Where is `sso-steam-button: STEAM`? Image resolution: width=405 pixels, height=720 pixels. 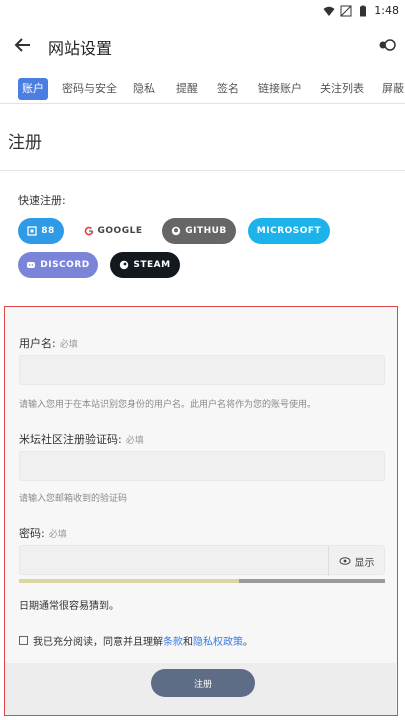 sso-steam-button: STEAM is located at coordinates (145, 265).